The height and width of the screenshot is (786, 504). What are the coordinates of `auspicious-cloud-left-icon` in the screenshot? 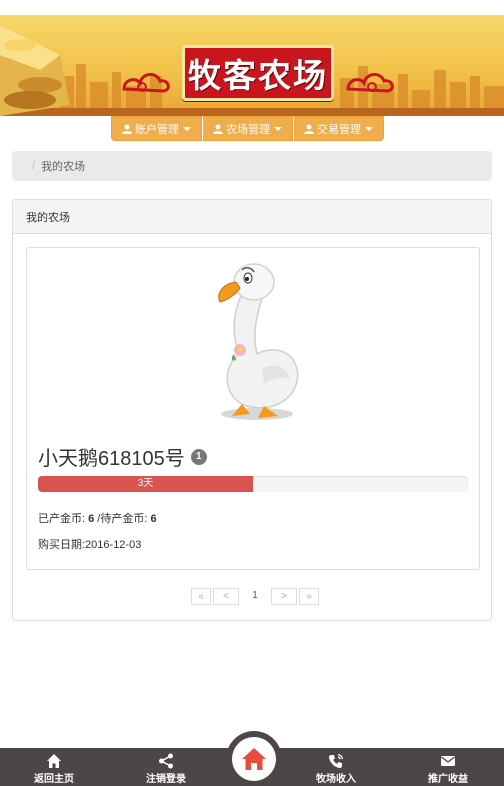 It's located at (146, 83).